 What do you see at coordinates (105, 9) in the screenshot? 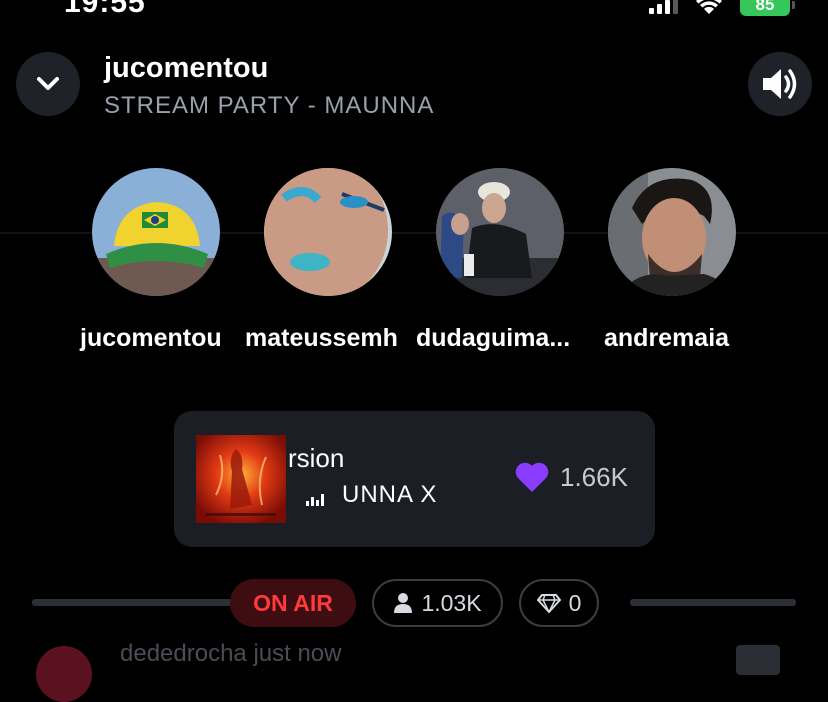
I see `status-time: 19:55` at bounding box center [105, 9].